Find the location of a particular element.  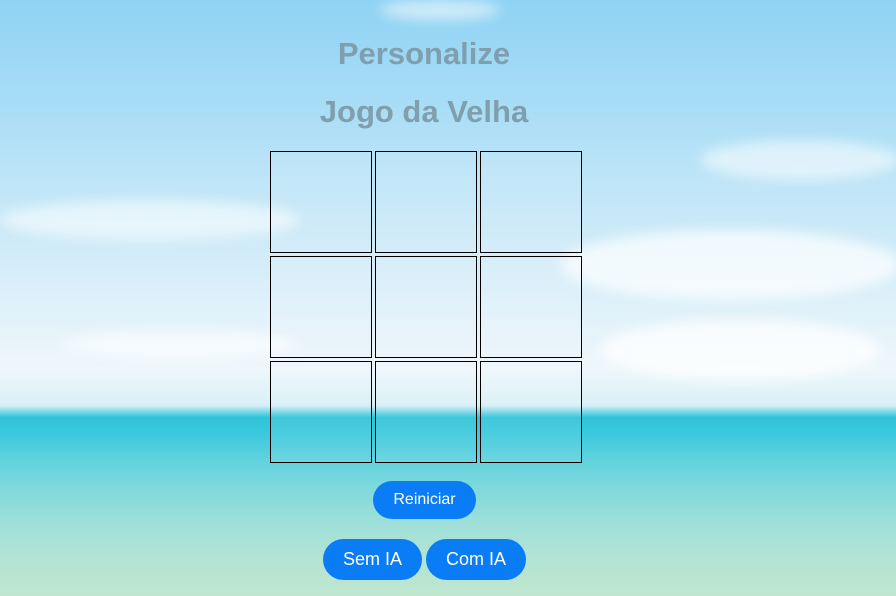

with-ai-button: Com IA is located at coordinates (476, 559).